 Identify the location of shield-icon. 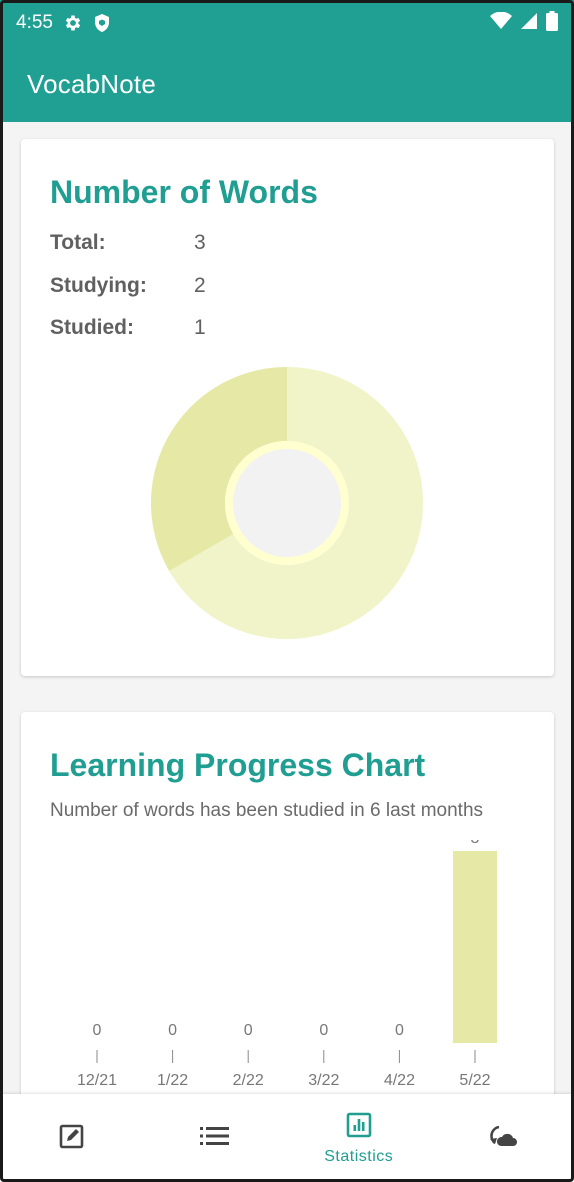
(102, 23).